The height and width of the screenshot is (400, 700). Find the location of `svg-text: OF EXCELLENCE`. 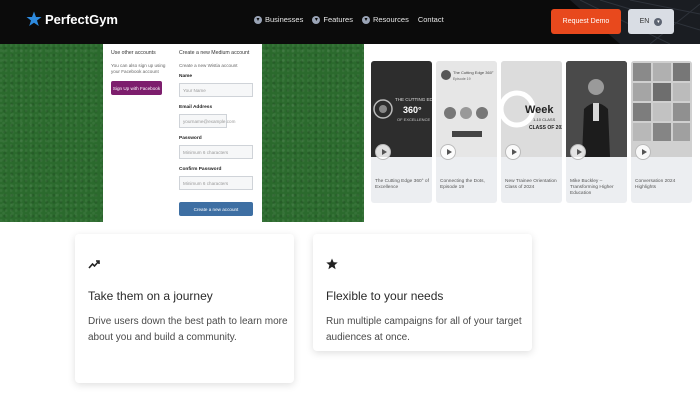

svg-text: OF EXCELLENCE is located at coordinates (413, 119).